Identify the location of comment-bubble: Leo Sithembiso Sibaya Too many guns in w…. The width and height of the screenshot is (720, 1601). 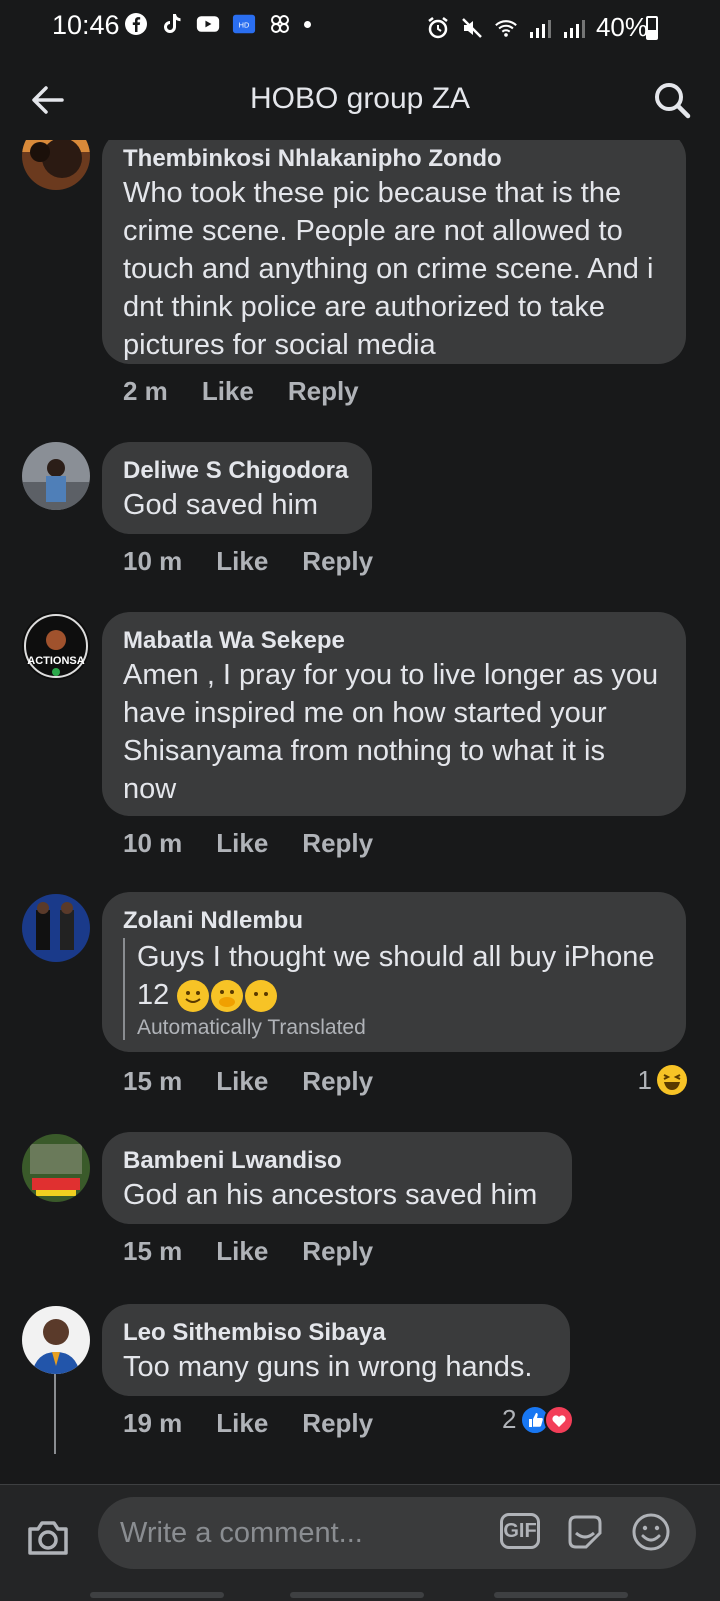
(336, 1350).